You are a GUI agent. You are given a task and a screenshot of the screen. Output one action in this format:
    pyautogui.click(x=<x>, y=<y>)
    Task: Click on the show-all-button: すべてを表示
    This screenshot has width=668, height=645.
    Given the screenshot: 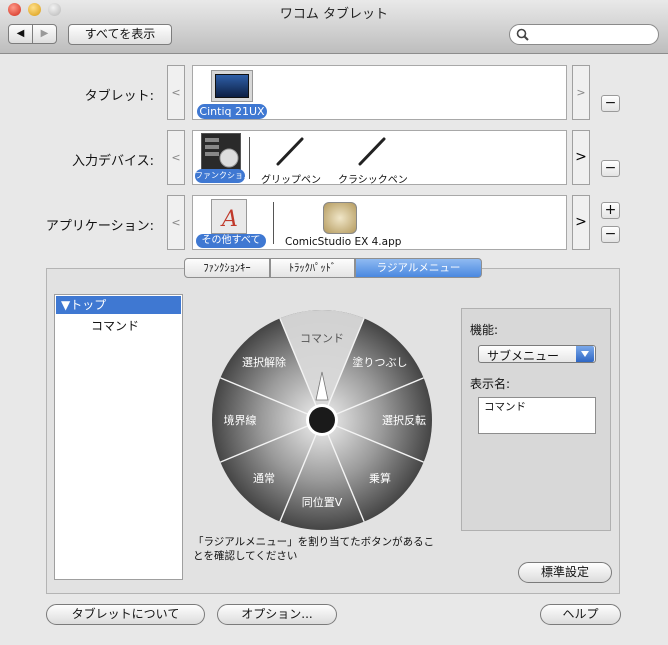 What is the action you would take?
    pyautogui.click(x=120, y=34)
    